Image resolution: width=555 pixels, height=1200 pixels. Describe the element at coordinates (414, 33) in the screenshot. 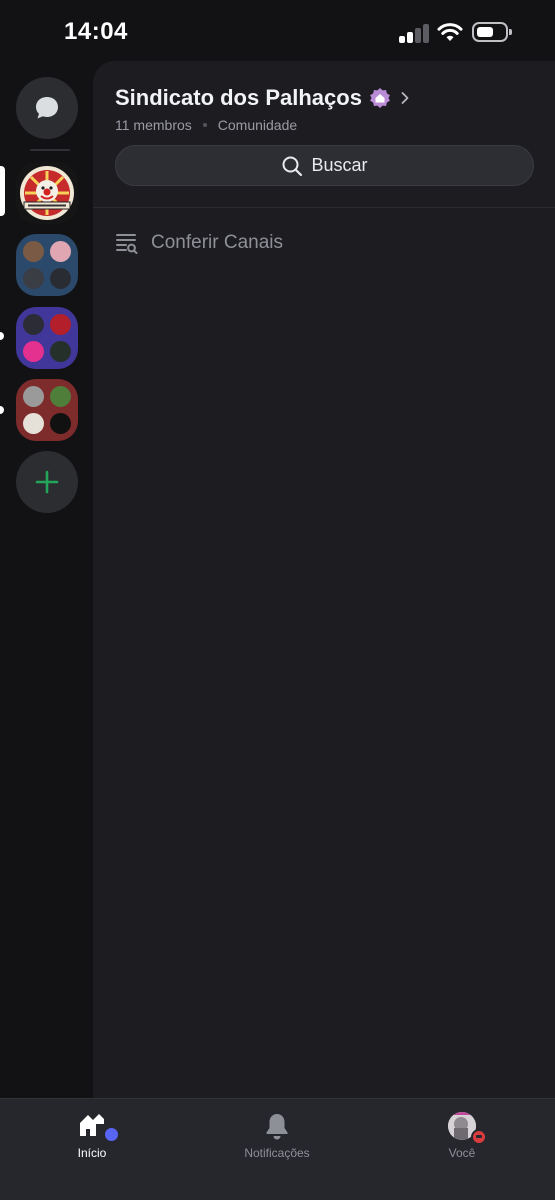

I see `cellular-signal-icon` at that location.